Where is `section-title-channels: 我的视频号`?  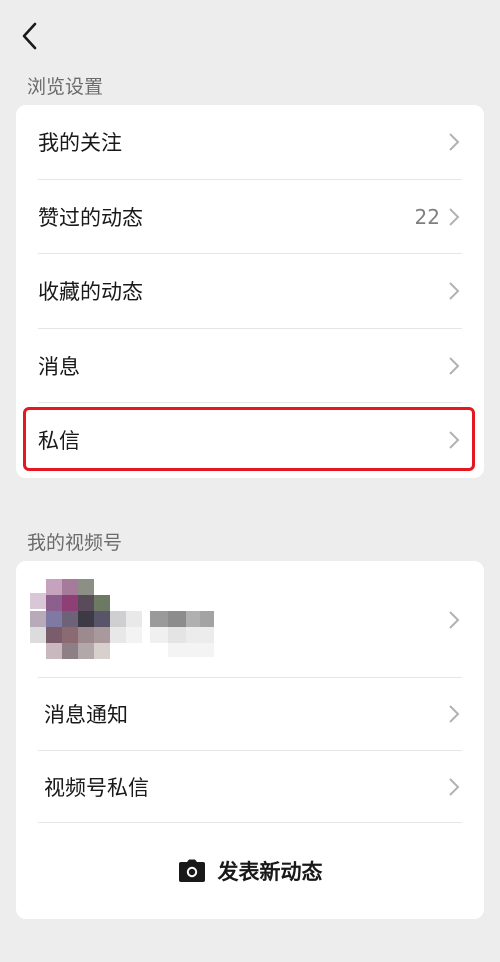
section-title-channels: 我的视频号 is located at coordinates (75, 543).